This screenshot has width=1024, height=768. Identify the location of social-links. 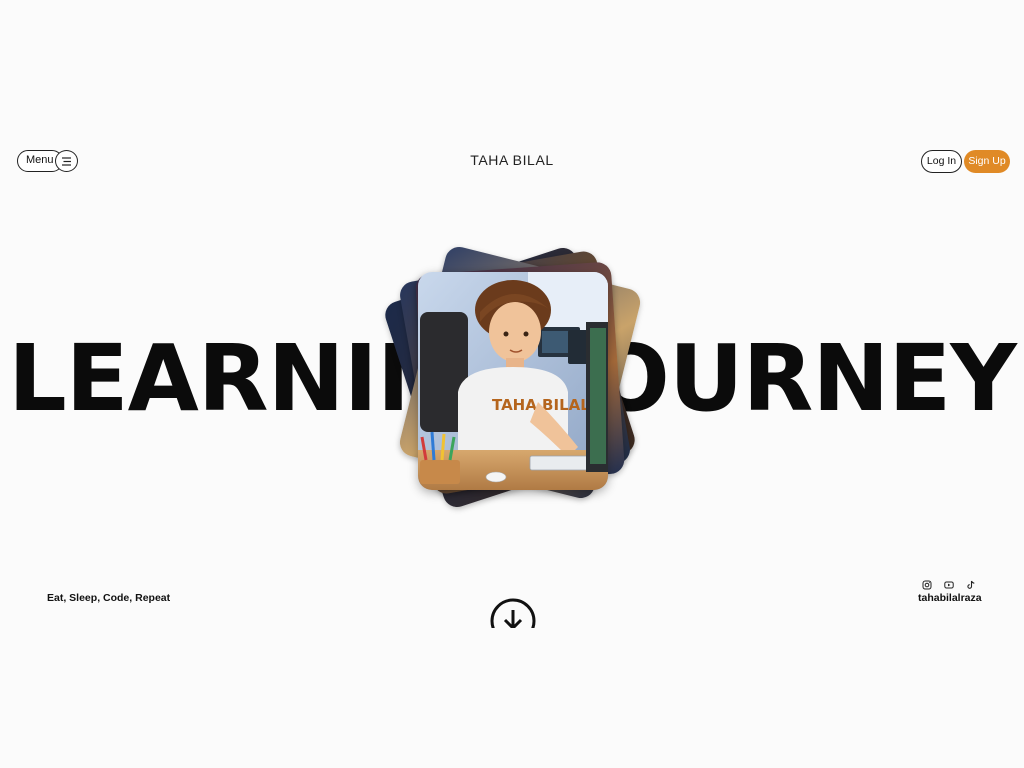
(949, 583).